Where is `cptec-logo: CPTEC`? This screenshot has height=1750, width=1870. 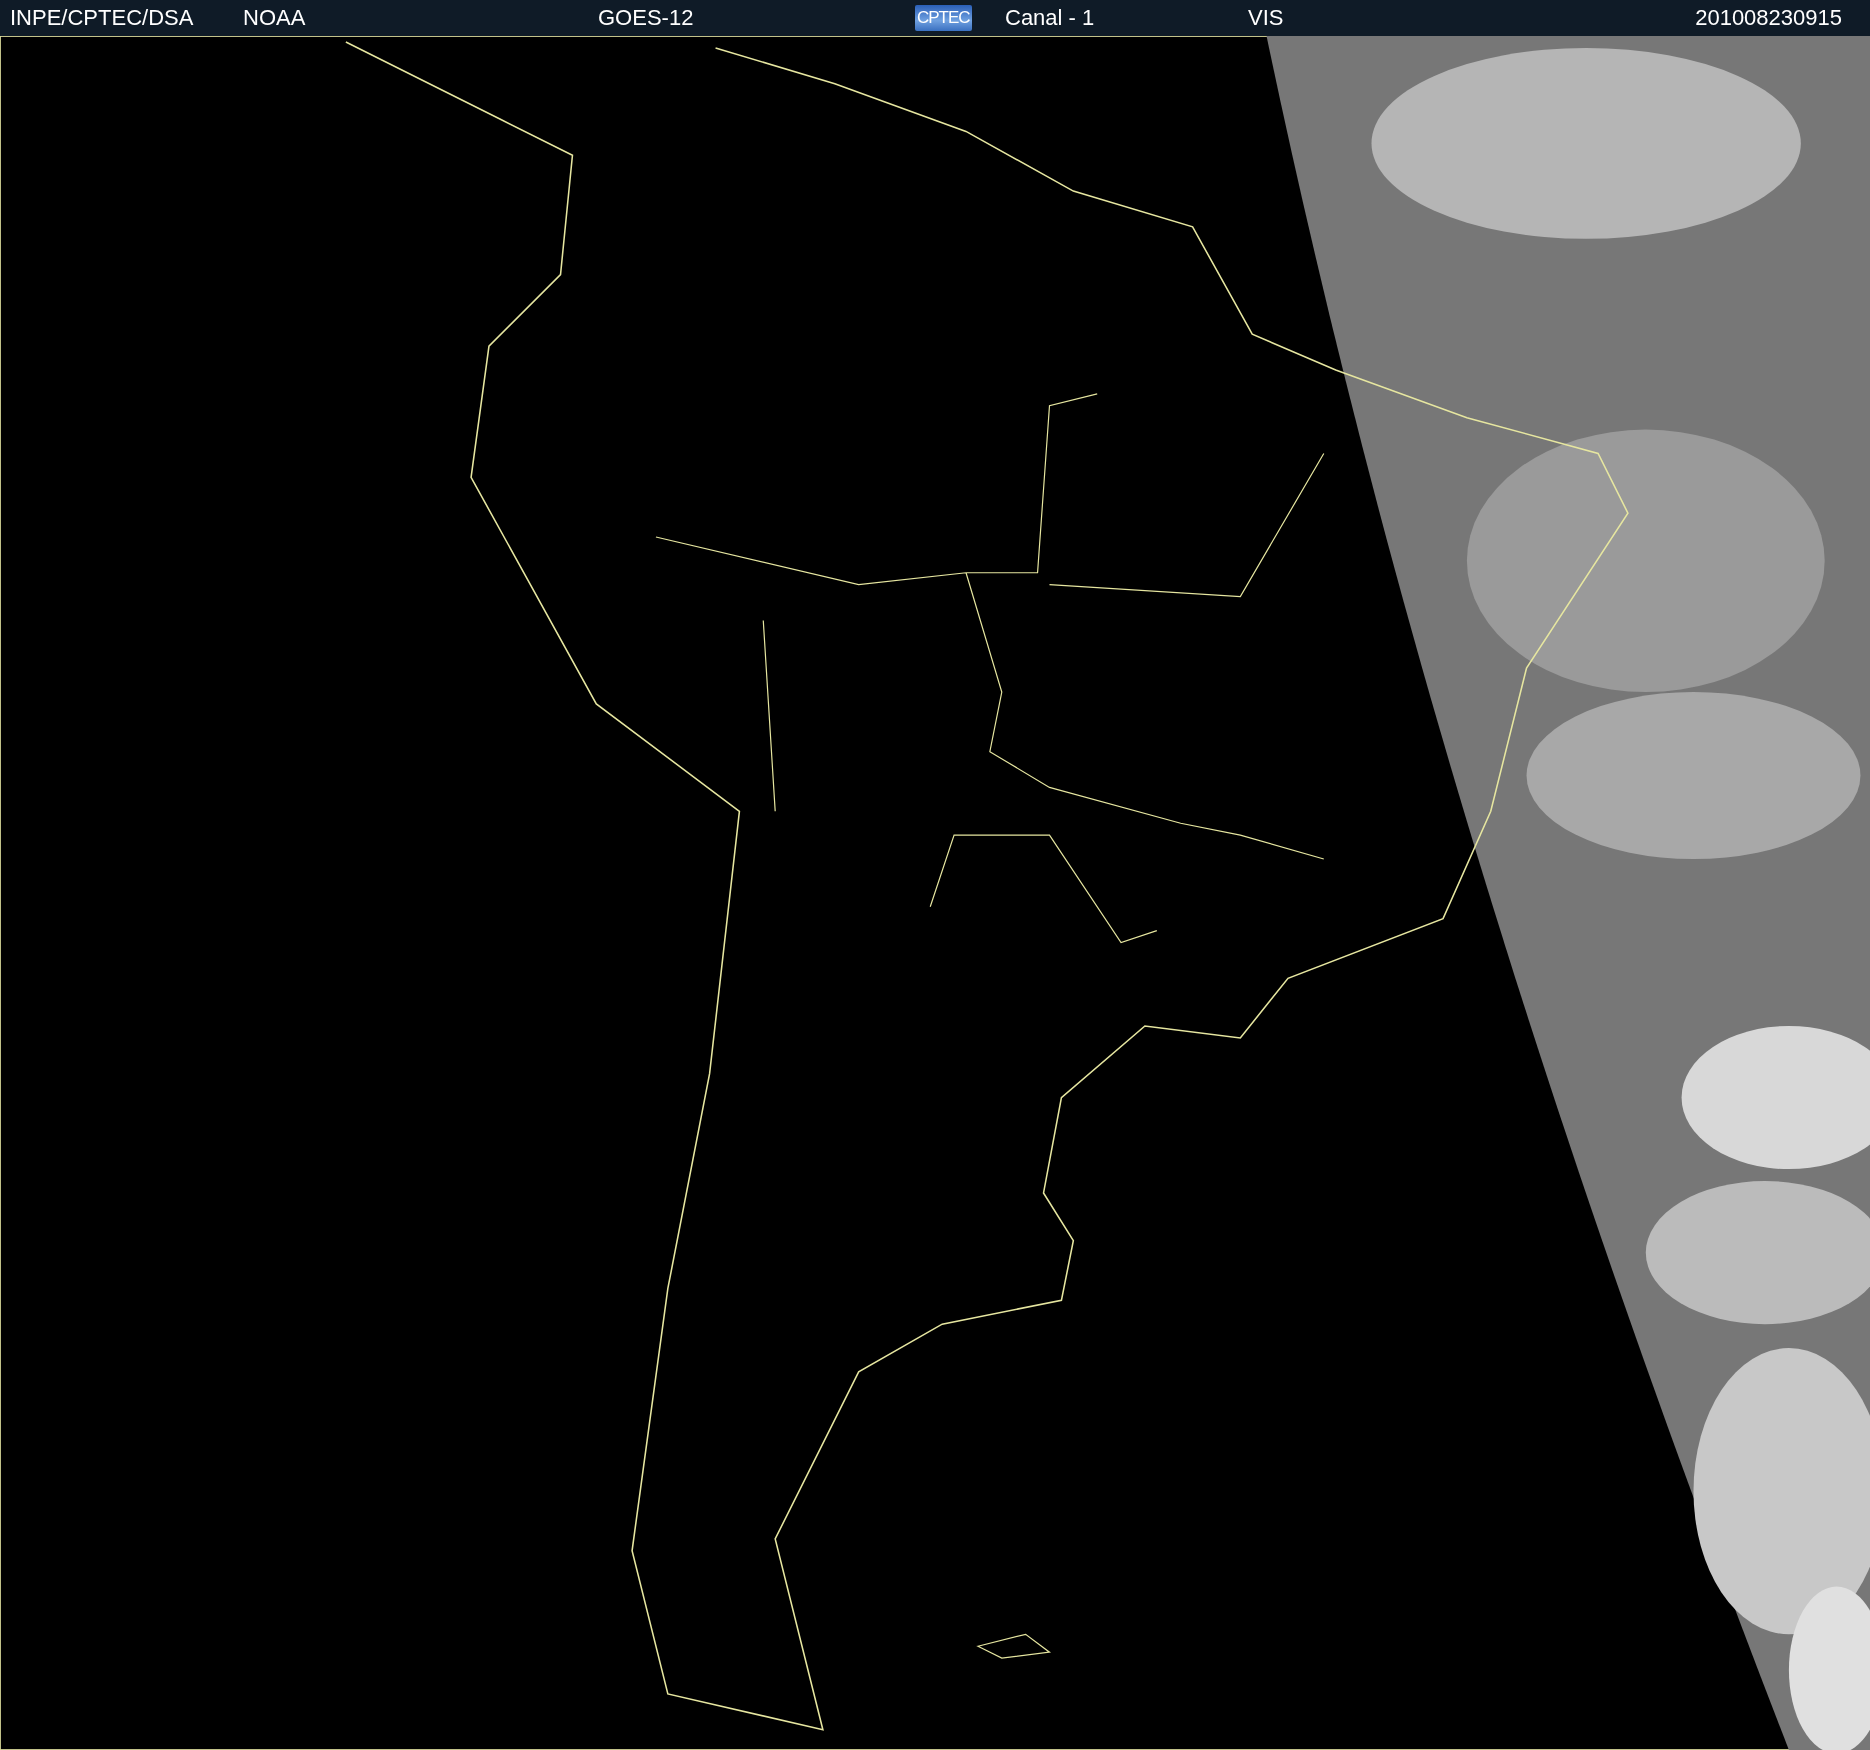 cptec-logo: CPTEC is located at coordinates (943, 18).